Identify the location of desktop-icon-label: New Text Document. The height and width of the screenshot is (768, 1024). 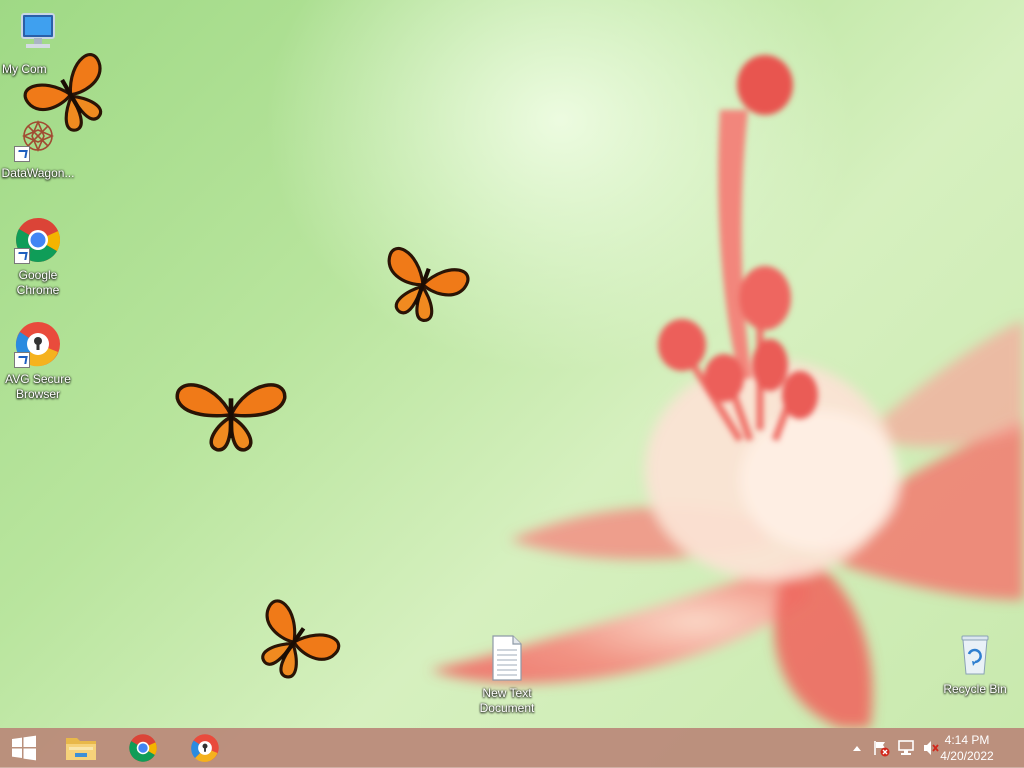
(507, 700).